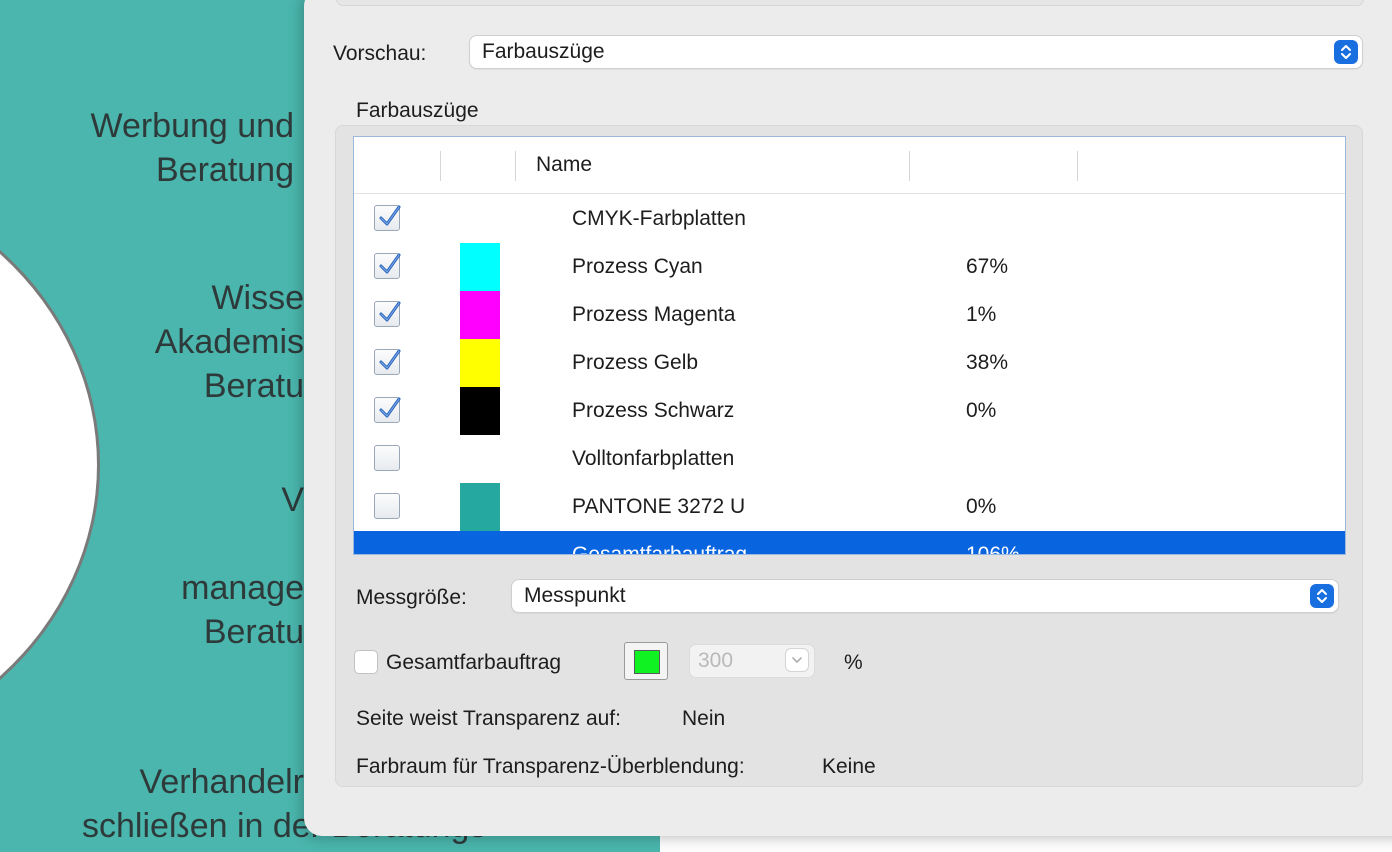  What do you see at coordinates (575, 595) in the screenshot?
I see `measure-popup-value: Messpunkt` at bounding box center [575, 595].